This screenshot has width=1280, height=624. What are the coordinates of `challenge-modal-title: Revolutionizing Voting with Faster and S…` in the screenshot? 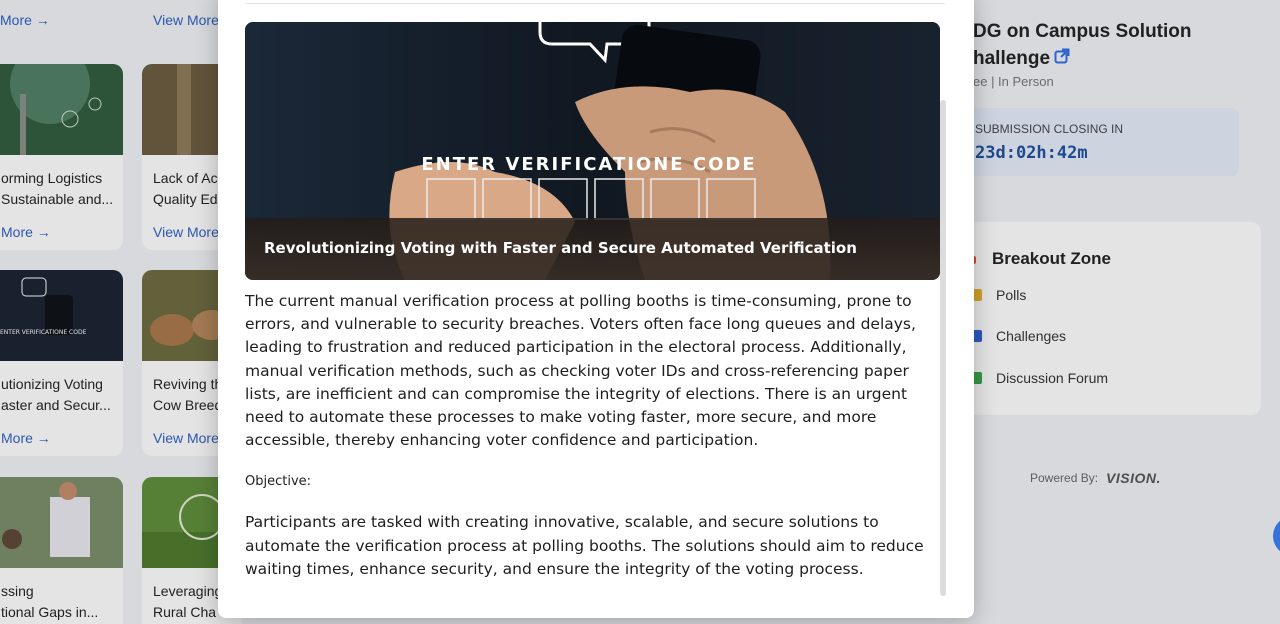 It's located at (560, 248).